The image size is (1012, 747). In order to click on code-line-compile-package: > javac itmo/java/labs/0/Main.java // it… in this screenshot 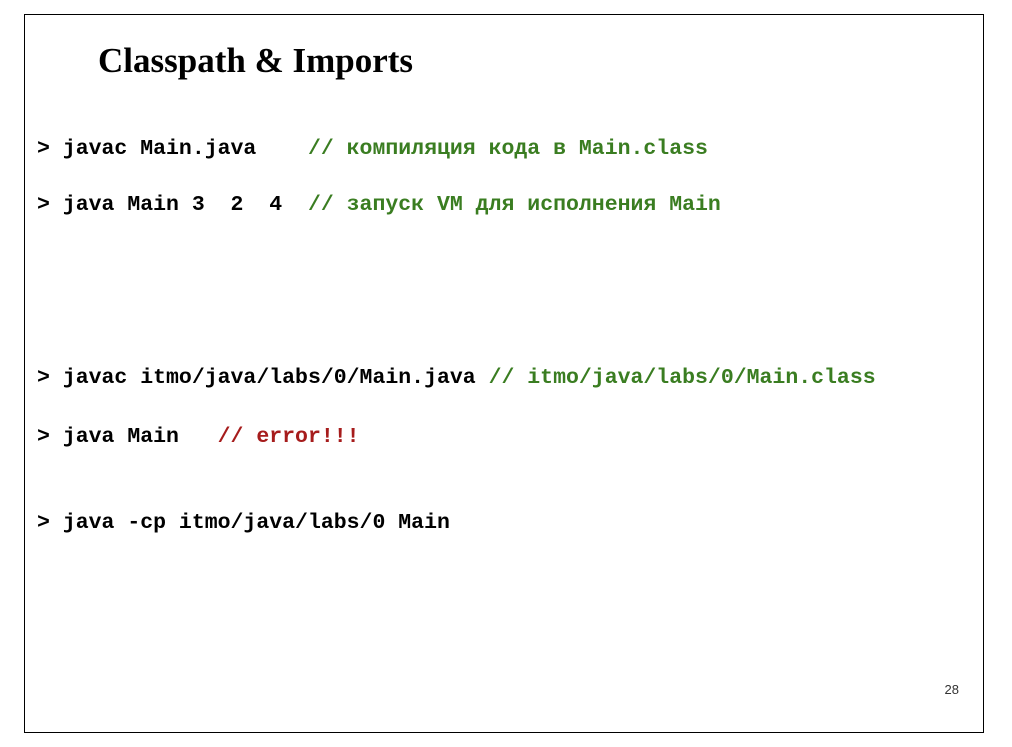, I will do `click(456, 378)`.